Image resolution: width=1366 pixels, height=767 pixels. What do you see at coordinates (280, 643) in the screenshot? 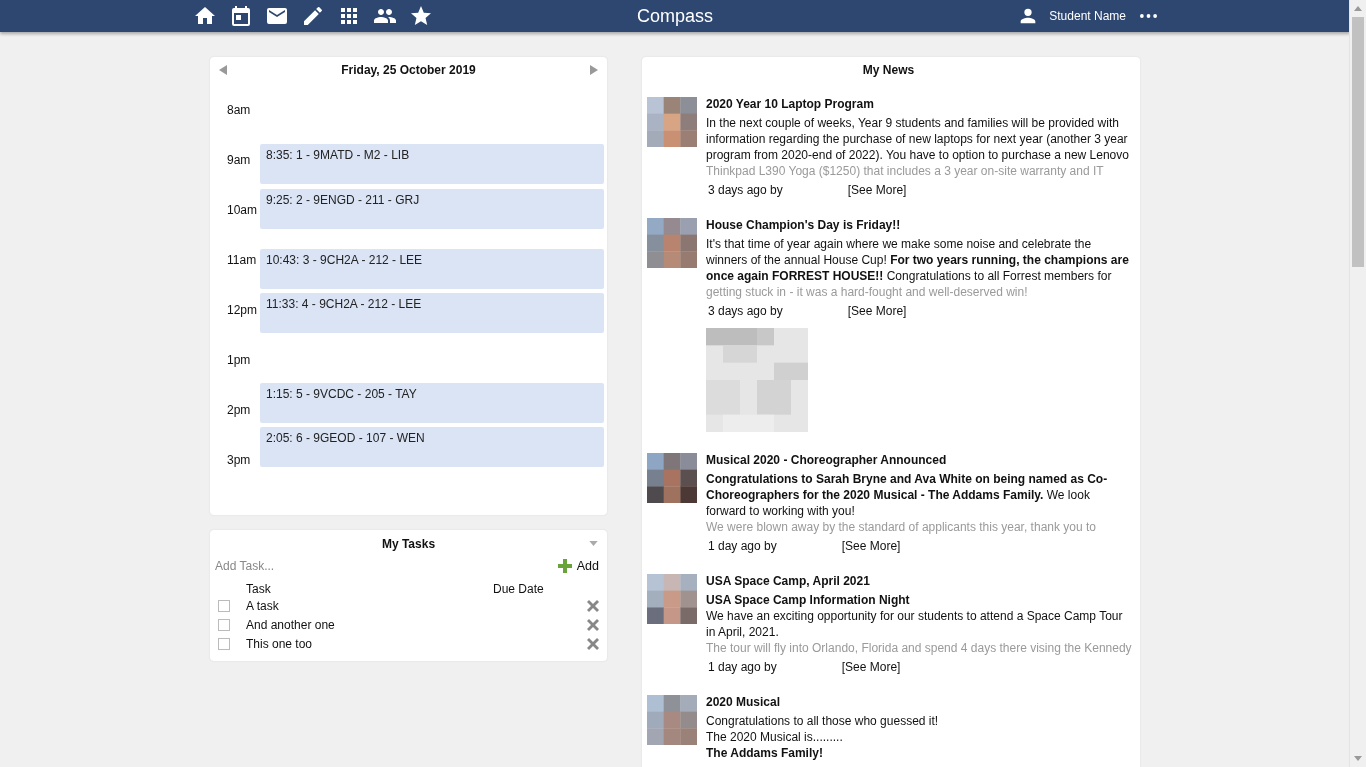
I see `task-name: This one too` at bounding box center [280, 643].